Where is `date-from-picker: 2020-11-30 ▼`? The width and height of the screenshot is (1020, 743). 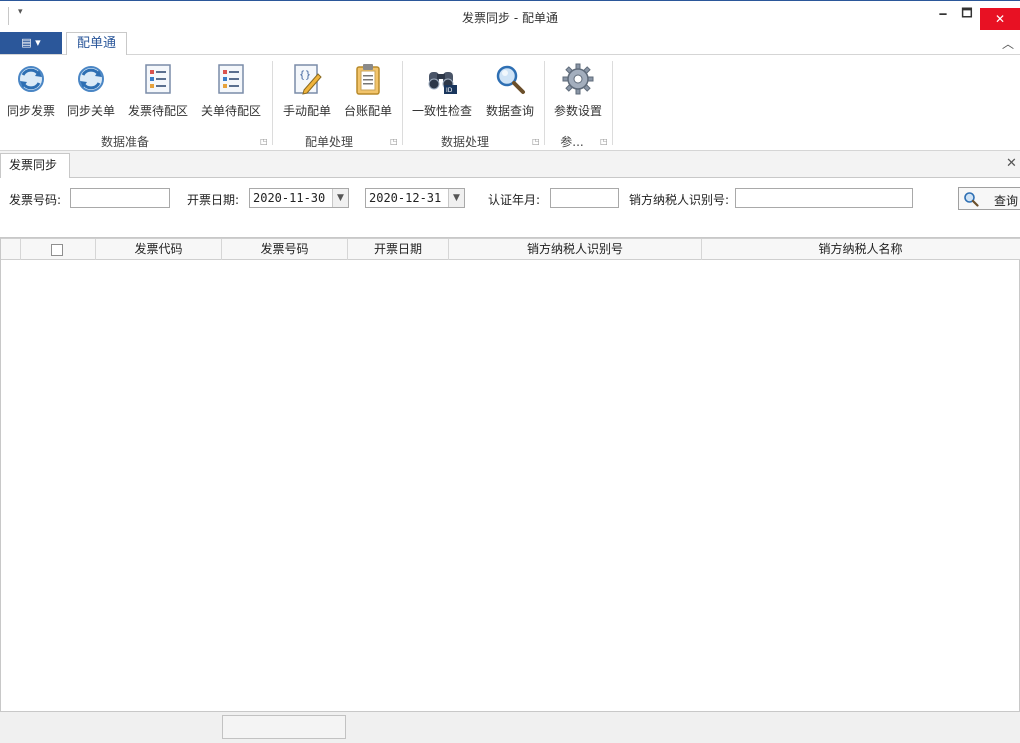 date-from-picker: 2020-11-30 ▼ is located at coordinates (299, 198).